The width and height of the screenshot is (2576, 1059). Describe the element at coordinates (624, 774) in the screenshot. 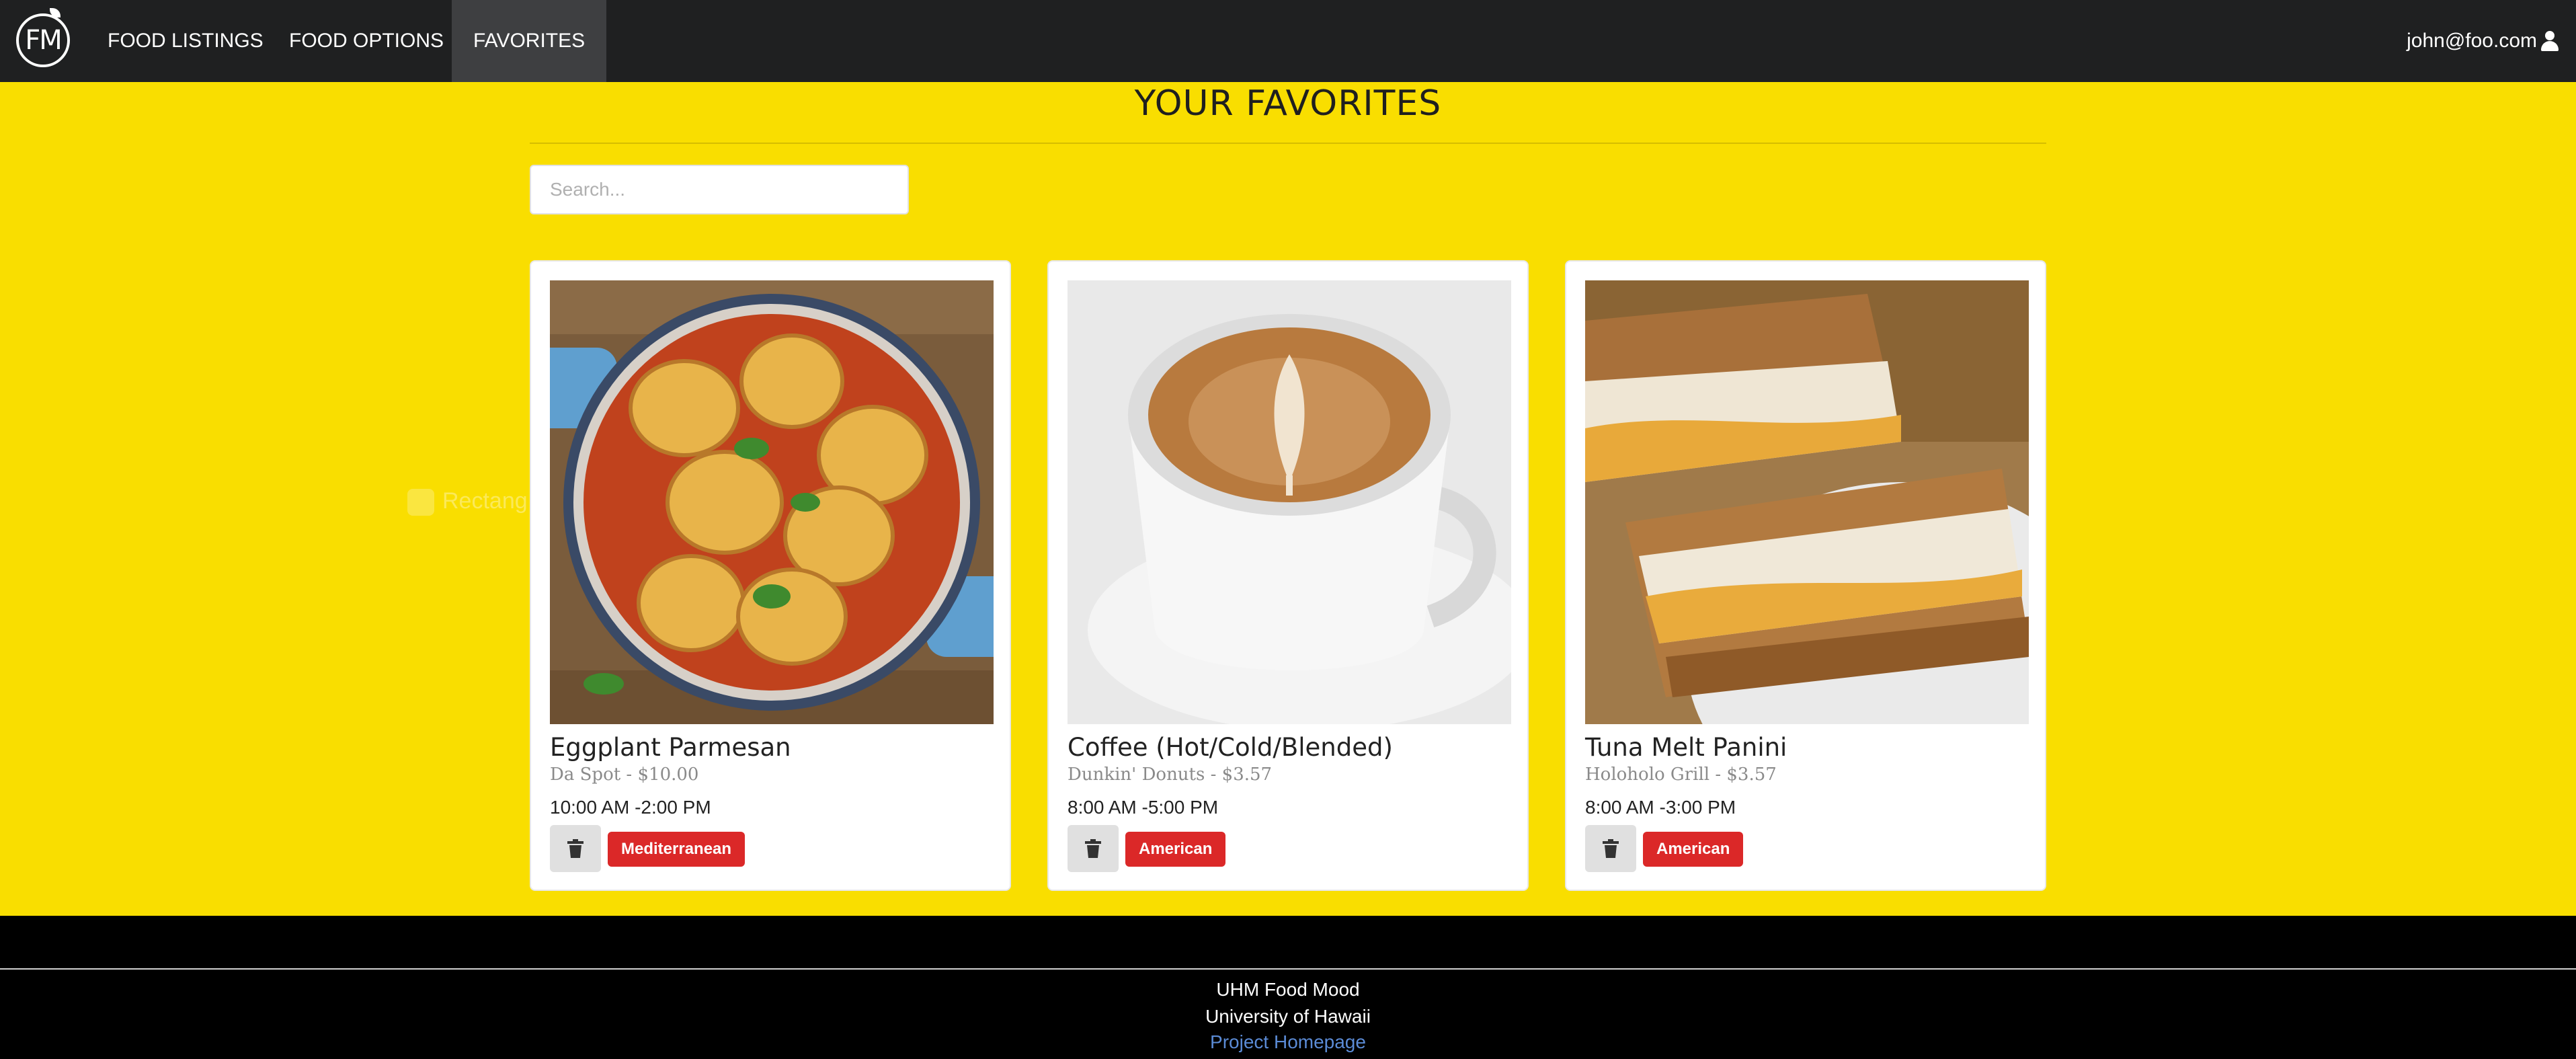

I see `food-vendor-price: Da Spot - $10.00` at that location.